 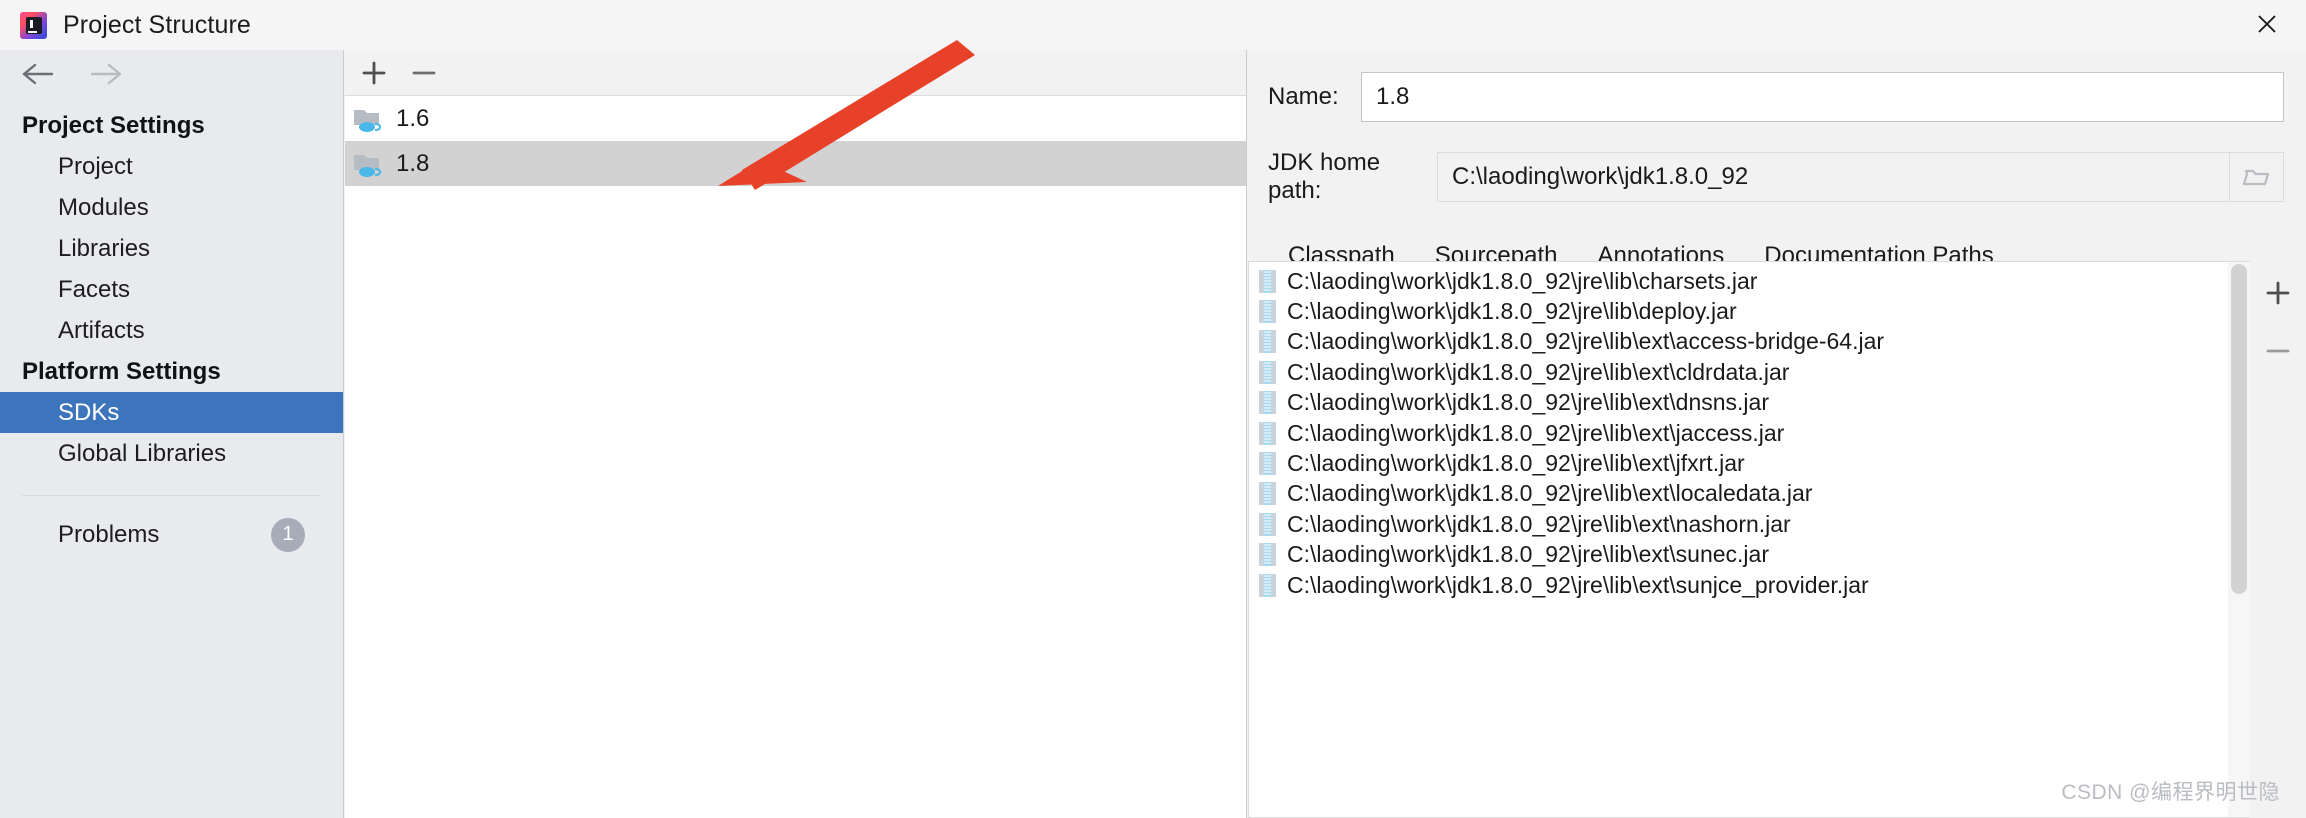 What do you see at coordinates (2278, 351) in the screenshot?
I see `remove-classpath-entry-button` at bounding box center [2278, 351].